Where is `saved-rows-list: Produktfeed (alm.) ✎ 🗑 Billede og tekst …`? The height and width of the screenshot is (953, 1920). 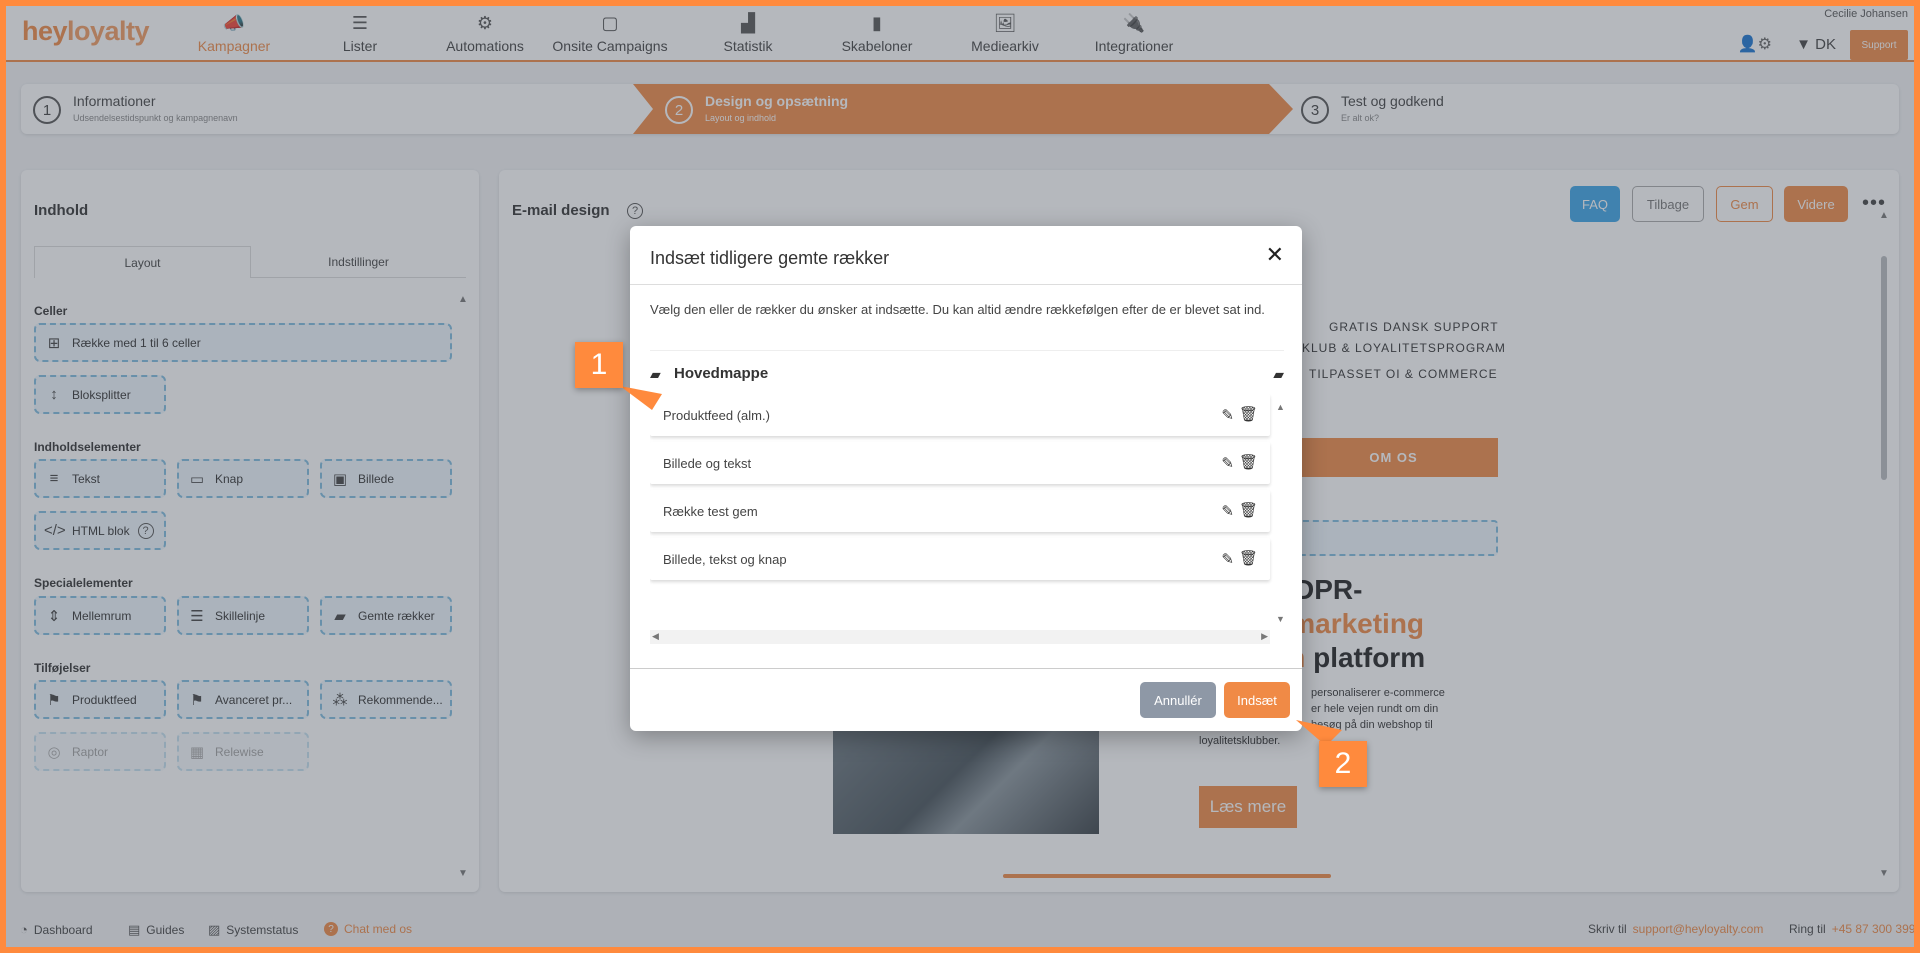
saved-rows-list: Produktfeed (alm.) ✎ 🗑 Billede og tekst … is located at coordinates (967, 510).